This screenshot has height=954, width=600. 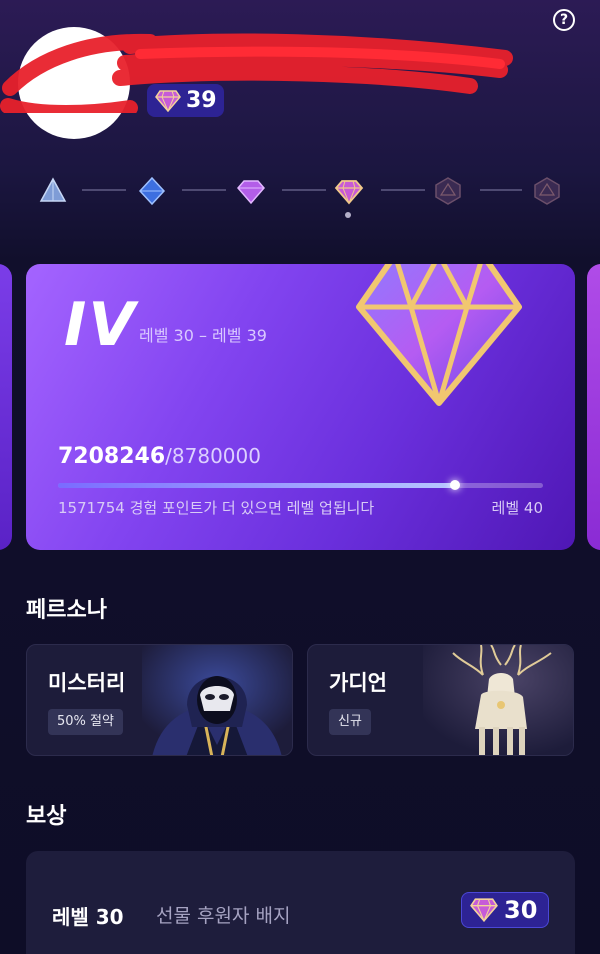 What do you see at coordinates (517, 508) in the screenshot?
I see `next-level-label: 레벨 40` at bounding box center [517, 508].